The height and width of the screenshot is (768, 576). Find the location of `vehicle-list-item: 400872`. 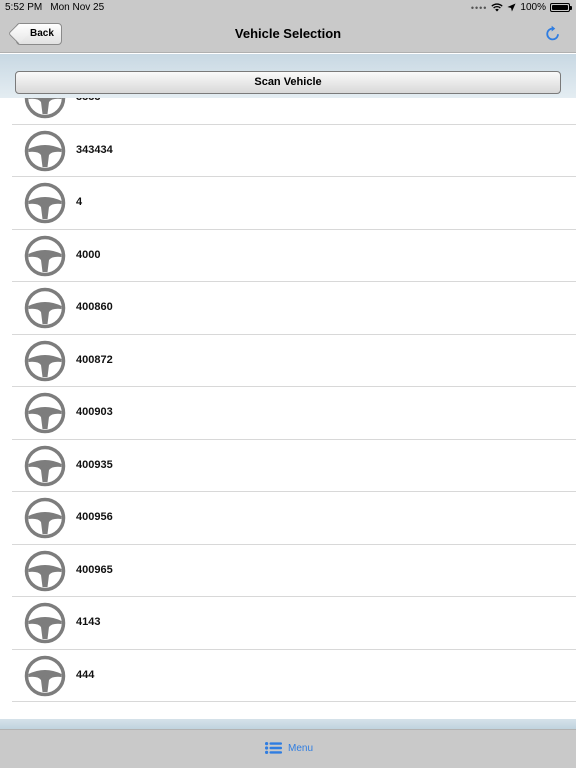

vehicle-list-item: 400872 is located at coordinates (294, 361).